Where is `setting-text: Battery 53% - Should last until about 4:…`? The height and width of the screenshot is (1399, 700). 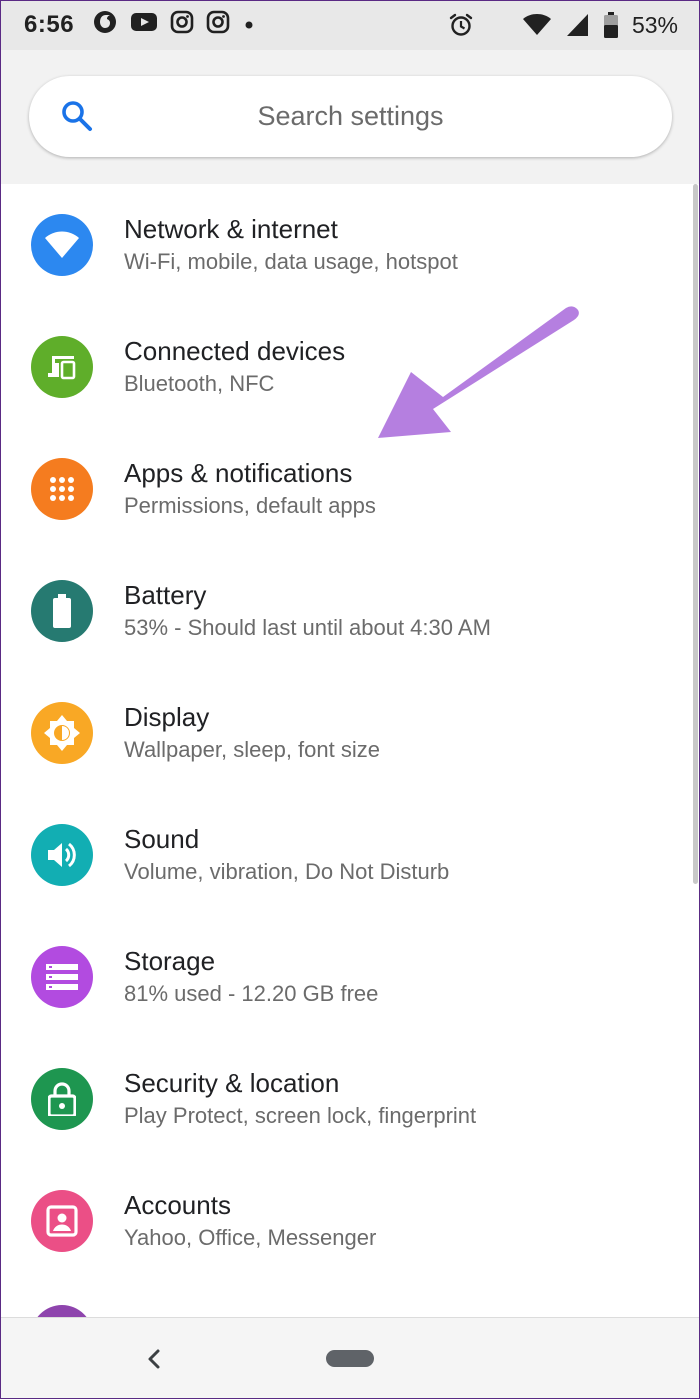 setting-text: Battery 53% - Should last until about 4:… is located at coordinates (307, 611).